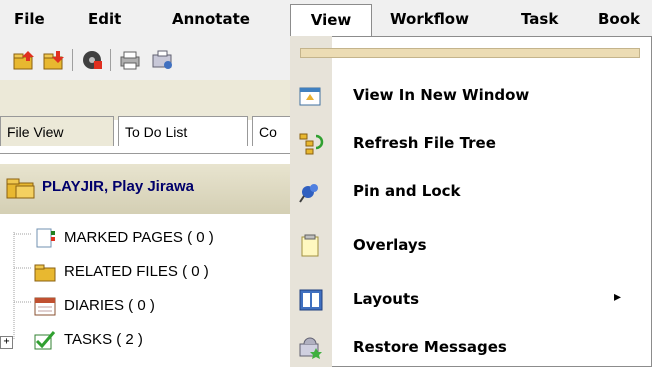  I want to click on menu-view-label: View, so click(331, 20).